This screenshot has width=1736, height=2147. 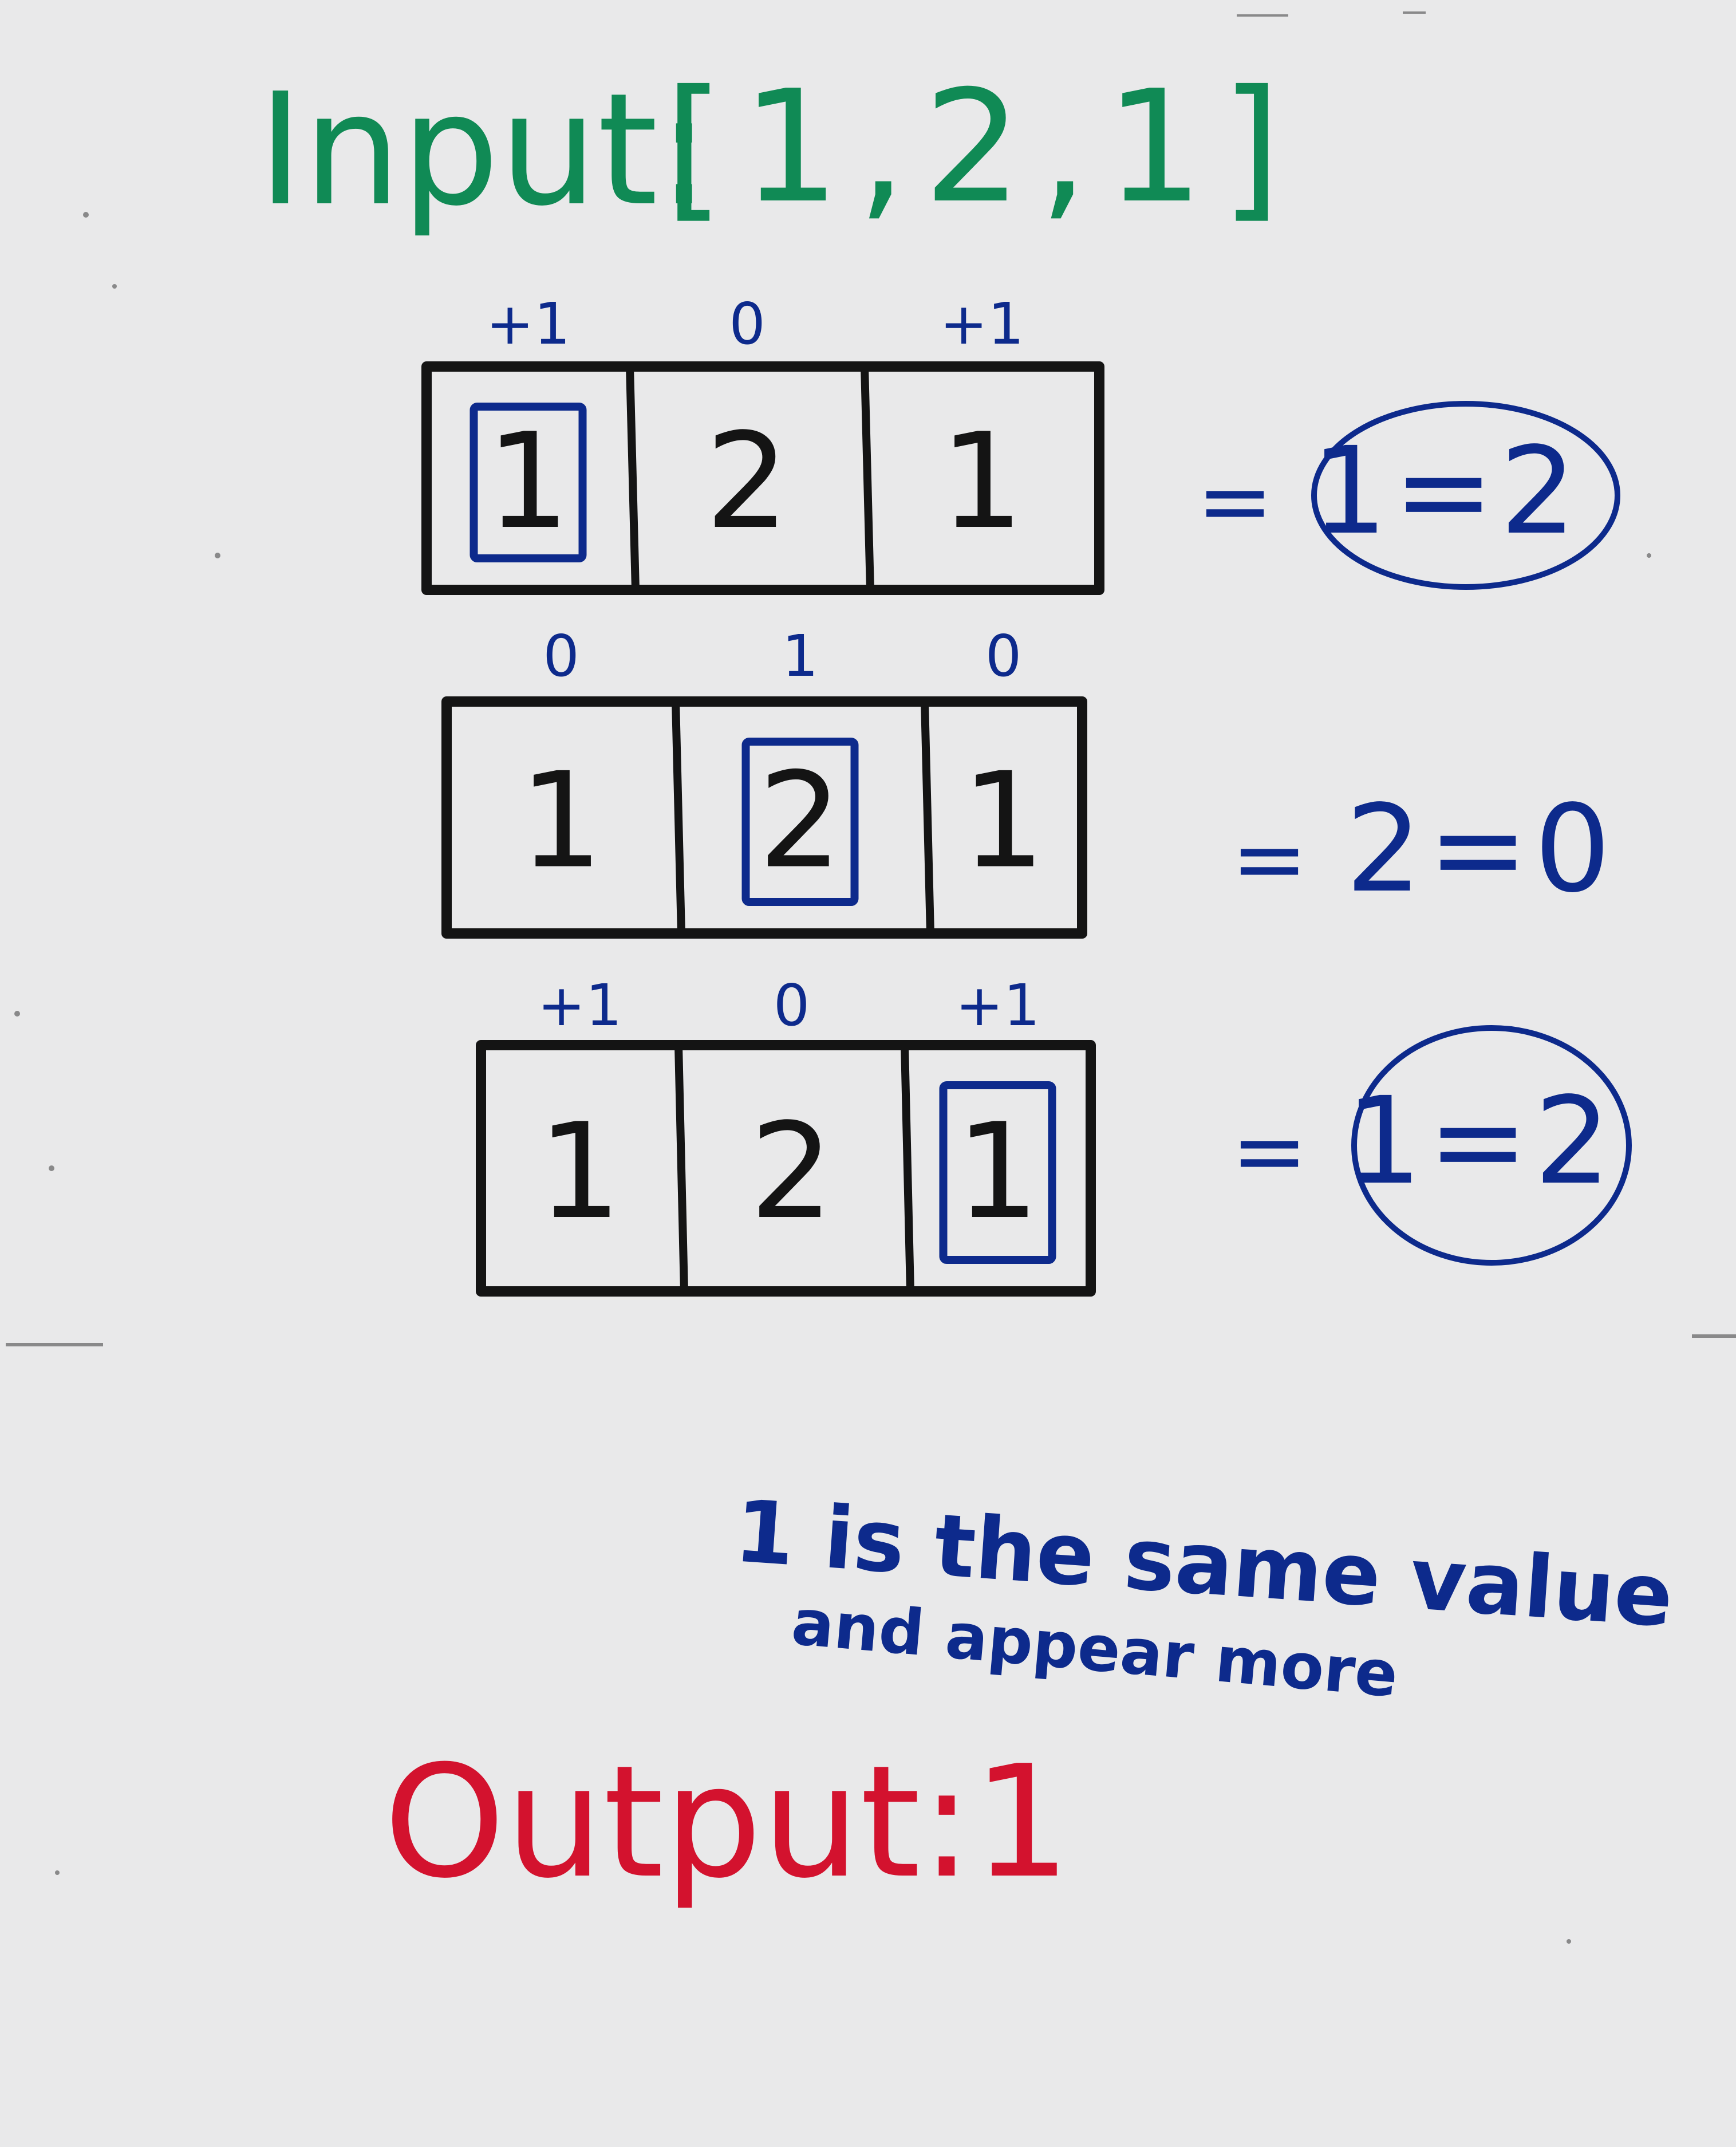 I want to click on row-1-cell: 2, so click(x=747, y=482).